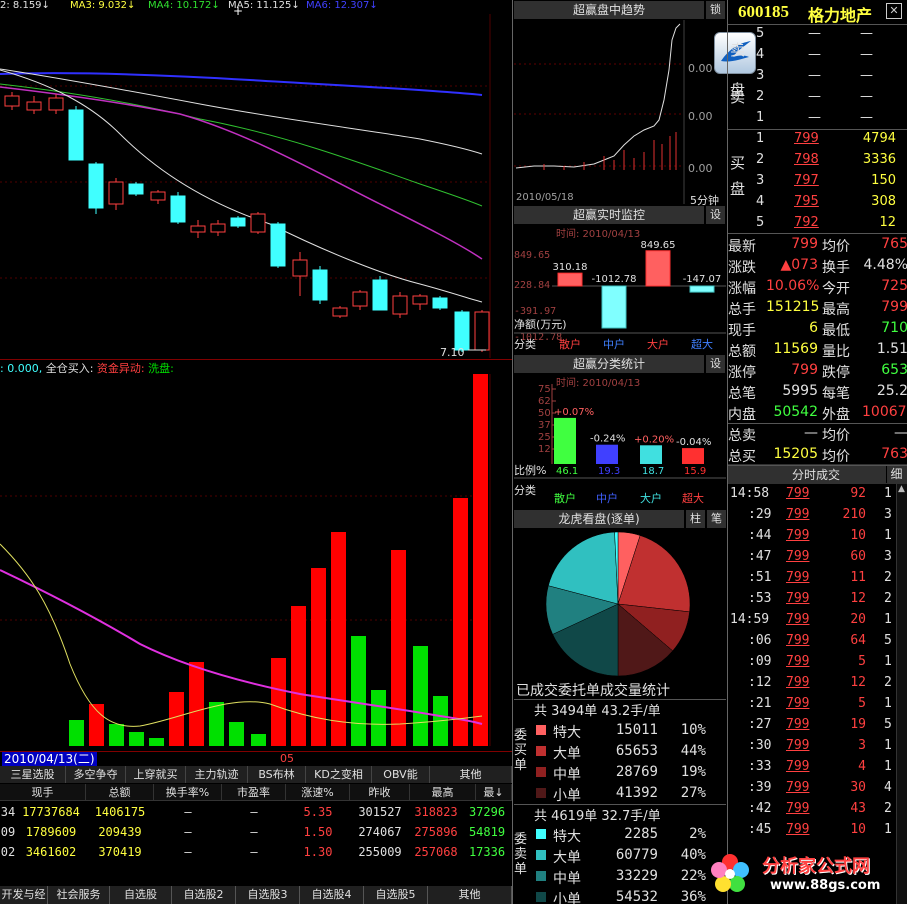 The image size is (907, 904). Describe the element at coordinates (380, 792) in the screenshot. I see `col-prev-close: 昨收` at that location.